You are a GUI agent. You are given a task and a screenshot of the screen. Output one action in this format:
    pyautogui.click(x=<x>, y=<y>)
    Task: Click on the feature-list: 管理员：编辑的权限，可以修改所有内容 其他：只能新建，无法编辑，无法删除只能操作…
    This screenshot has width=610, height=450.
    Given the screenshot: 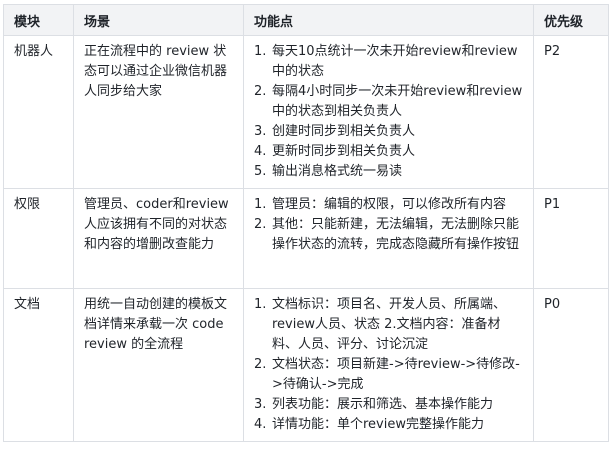 What is the action you would take?
    pyautogui.click(x=388, y=225)
    